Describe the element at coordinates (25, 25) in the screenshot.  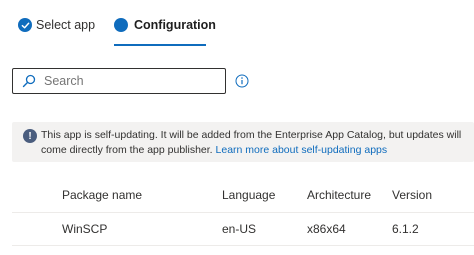
I see `checkmark-icon` at that location.